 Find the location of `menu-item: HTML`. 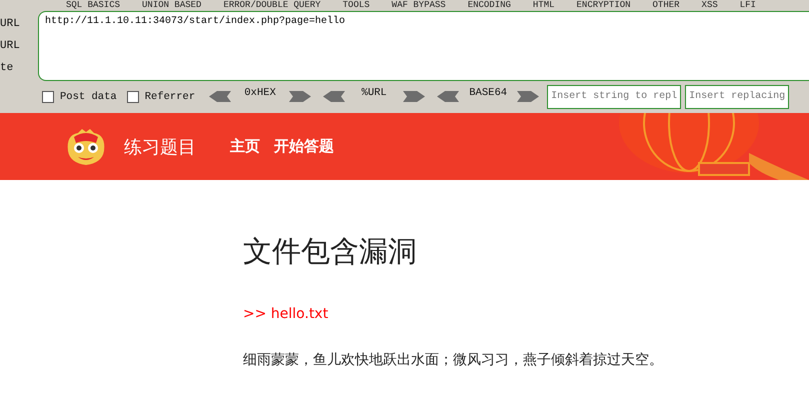

menu-item: HTML is located at coordinates (543, 5).